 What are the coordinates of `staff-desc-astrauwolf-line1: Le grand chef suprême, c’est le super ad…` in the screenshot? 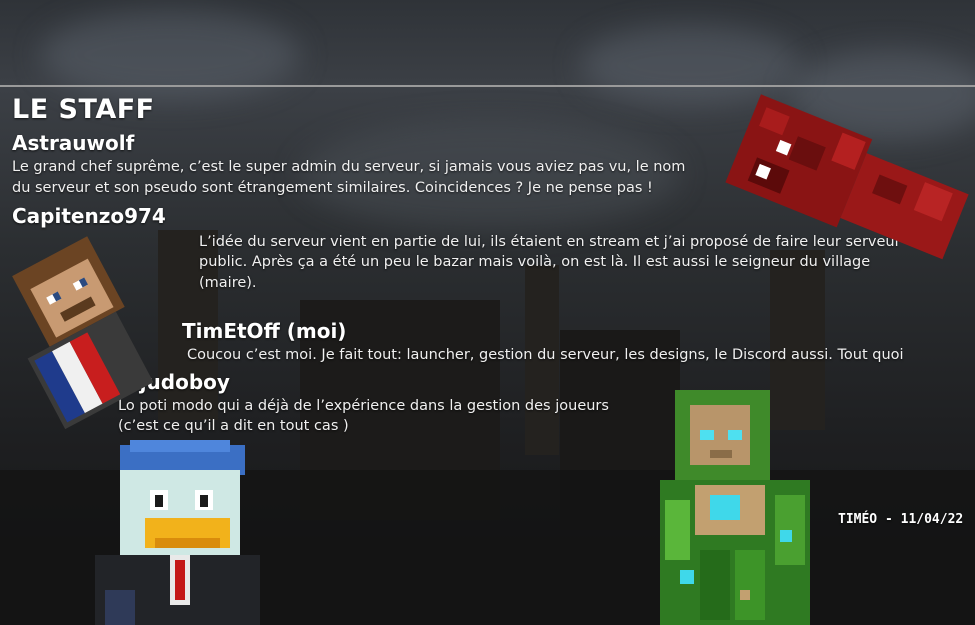 It's located at (349, 167).